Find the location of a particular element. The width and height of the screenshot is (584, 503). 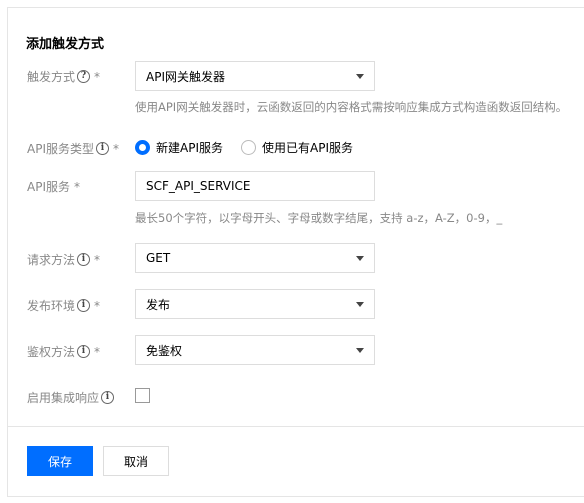

radio-existing-api-service: 使用已有API服务 is located at coordinates (297, 147).